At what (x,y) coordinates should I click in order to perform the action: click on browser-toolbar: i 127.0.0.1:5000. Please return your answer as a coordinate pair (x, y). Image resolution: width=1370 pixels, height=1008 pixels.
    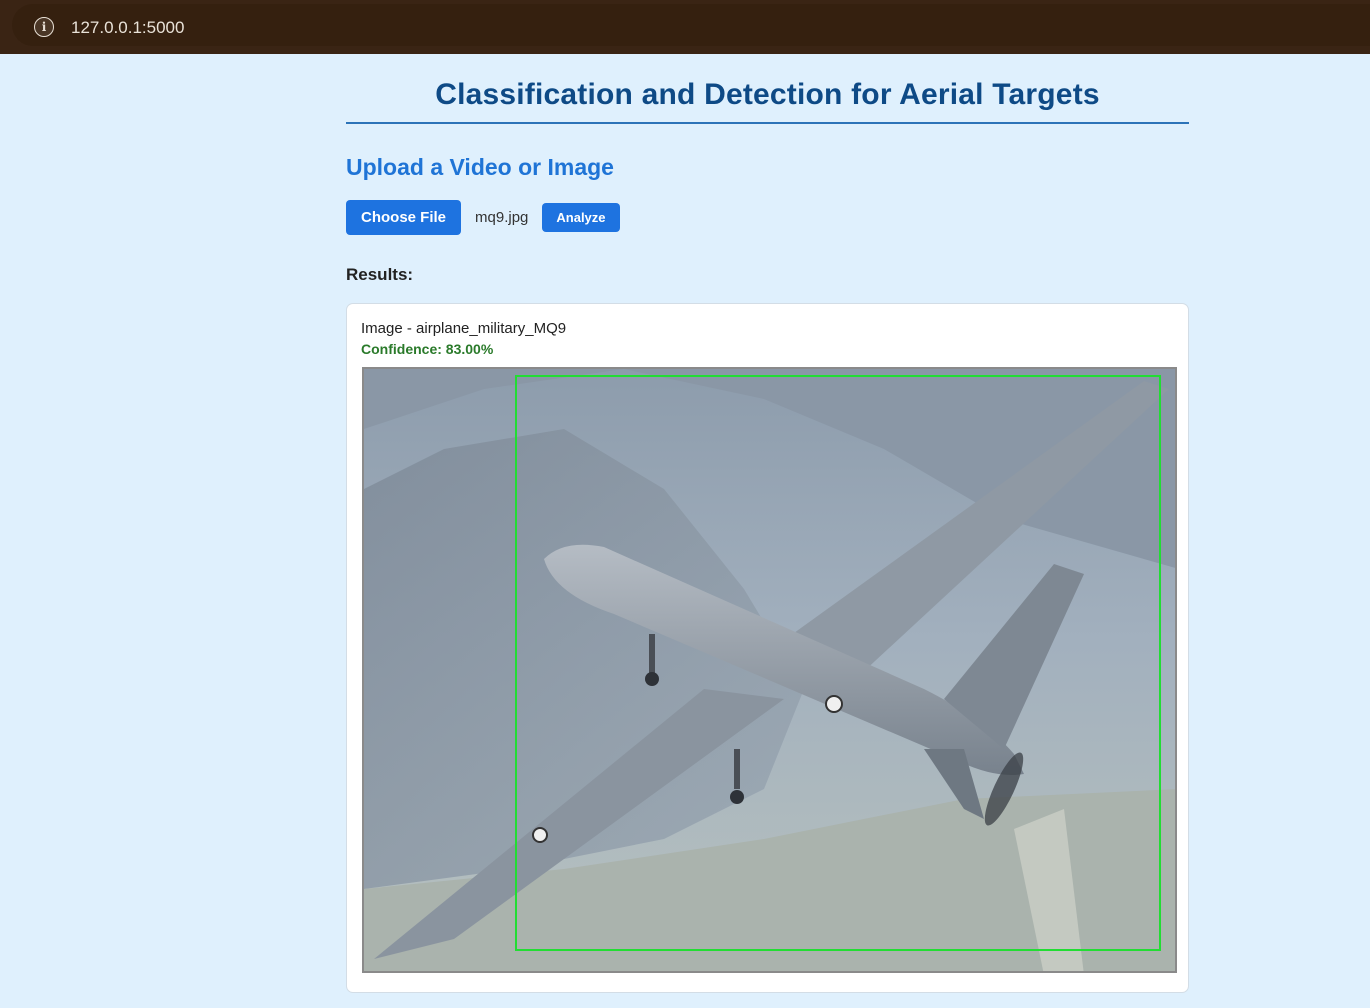
    Looking at the image, I should click on (685, 27).